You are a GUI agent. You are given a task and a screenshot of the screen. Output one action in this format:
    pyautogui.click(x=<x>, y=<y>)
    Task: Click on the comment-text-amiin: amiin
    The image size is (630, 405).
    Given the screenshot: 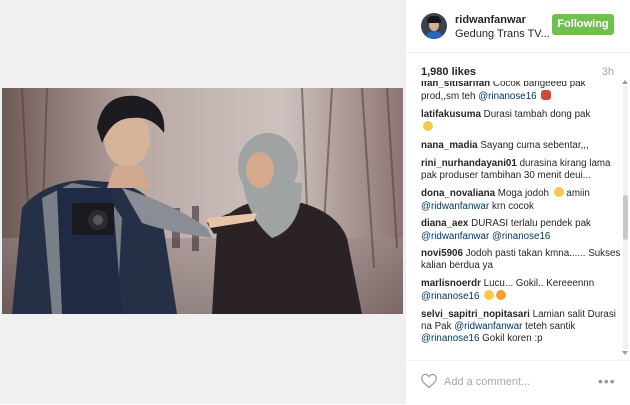 What is the action you would take?
    pyautogui.click(x=576, y=194)
    